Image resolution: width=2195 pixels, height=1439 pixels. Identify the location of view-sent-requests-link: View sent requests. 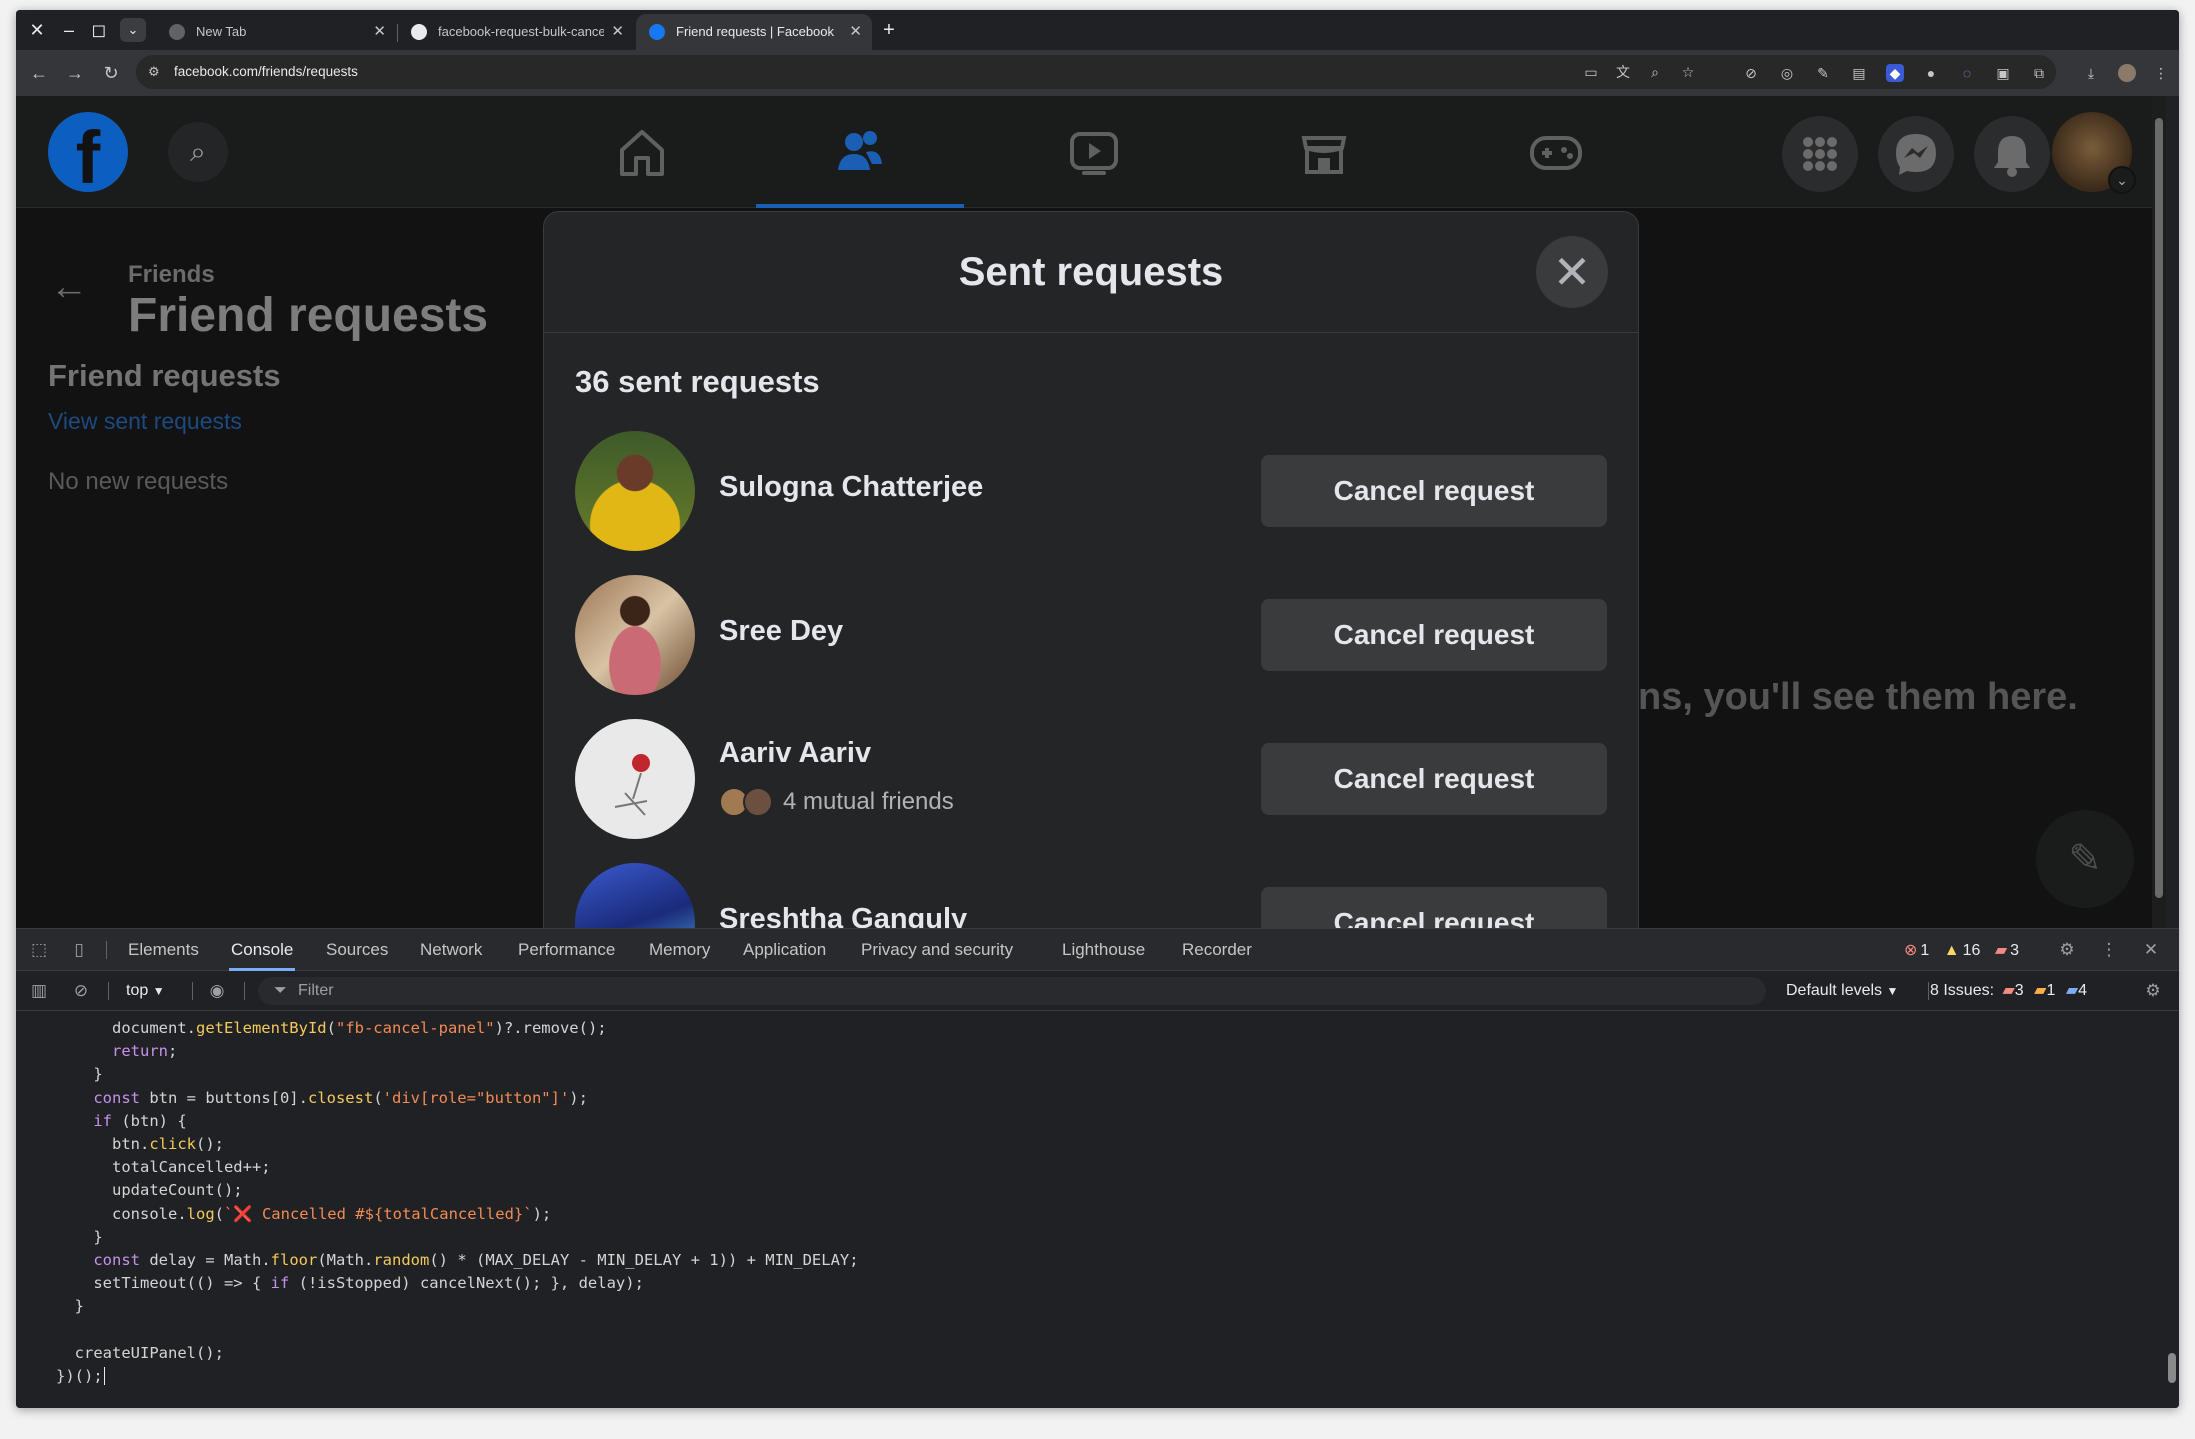
(145, 421).